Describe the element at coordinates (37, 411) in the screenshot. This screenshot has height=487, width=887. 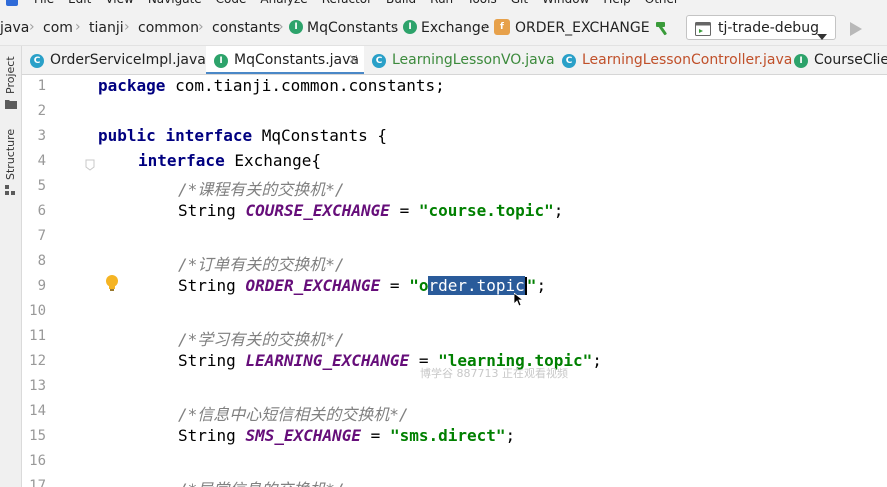
I see `line-number: 14` at that location.